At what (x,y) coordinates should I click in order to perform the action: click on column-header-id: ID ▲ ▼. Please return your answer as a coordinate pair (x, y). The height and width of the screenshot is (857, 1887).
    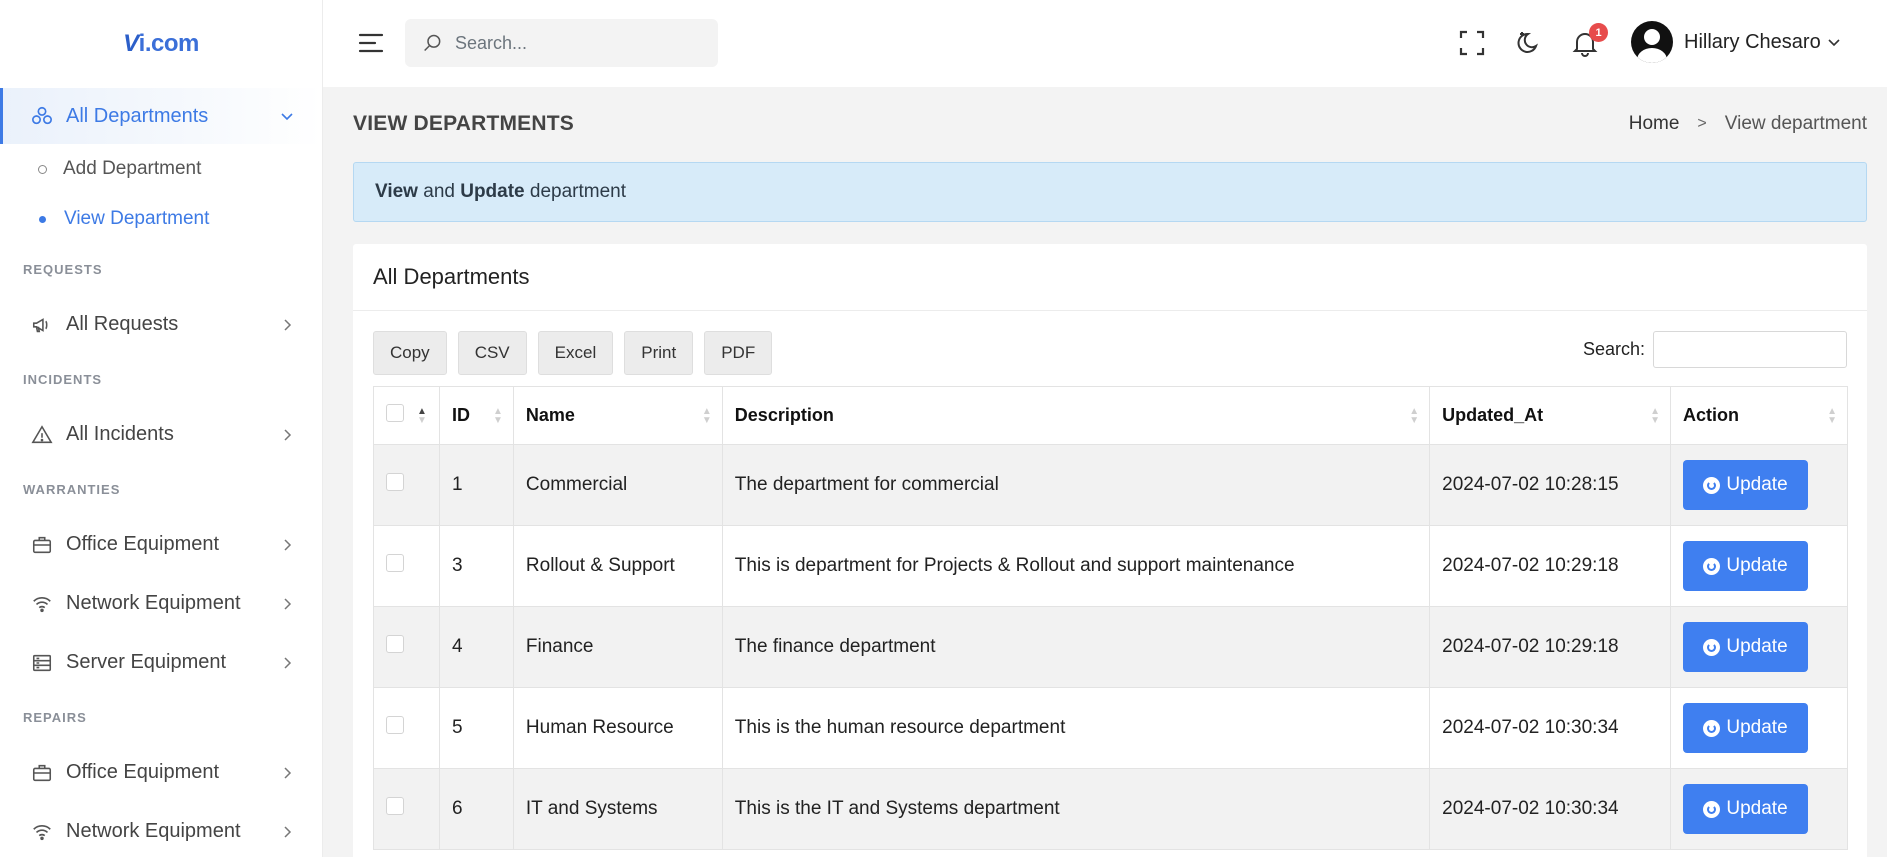
    Looking at the image, I should click on (476, 415).